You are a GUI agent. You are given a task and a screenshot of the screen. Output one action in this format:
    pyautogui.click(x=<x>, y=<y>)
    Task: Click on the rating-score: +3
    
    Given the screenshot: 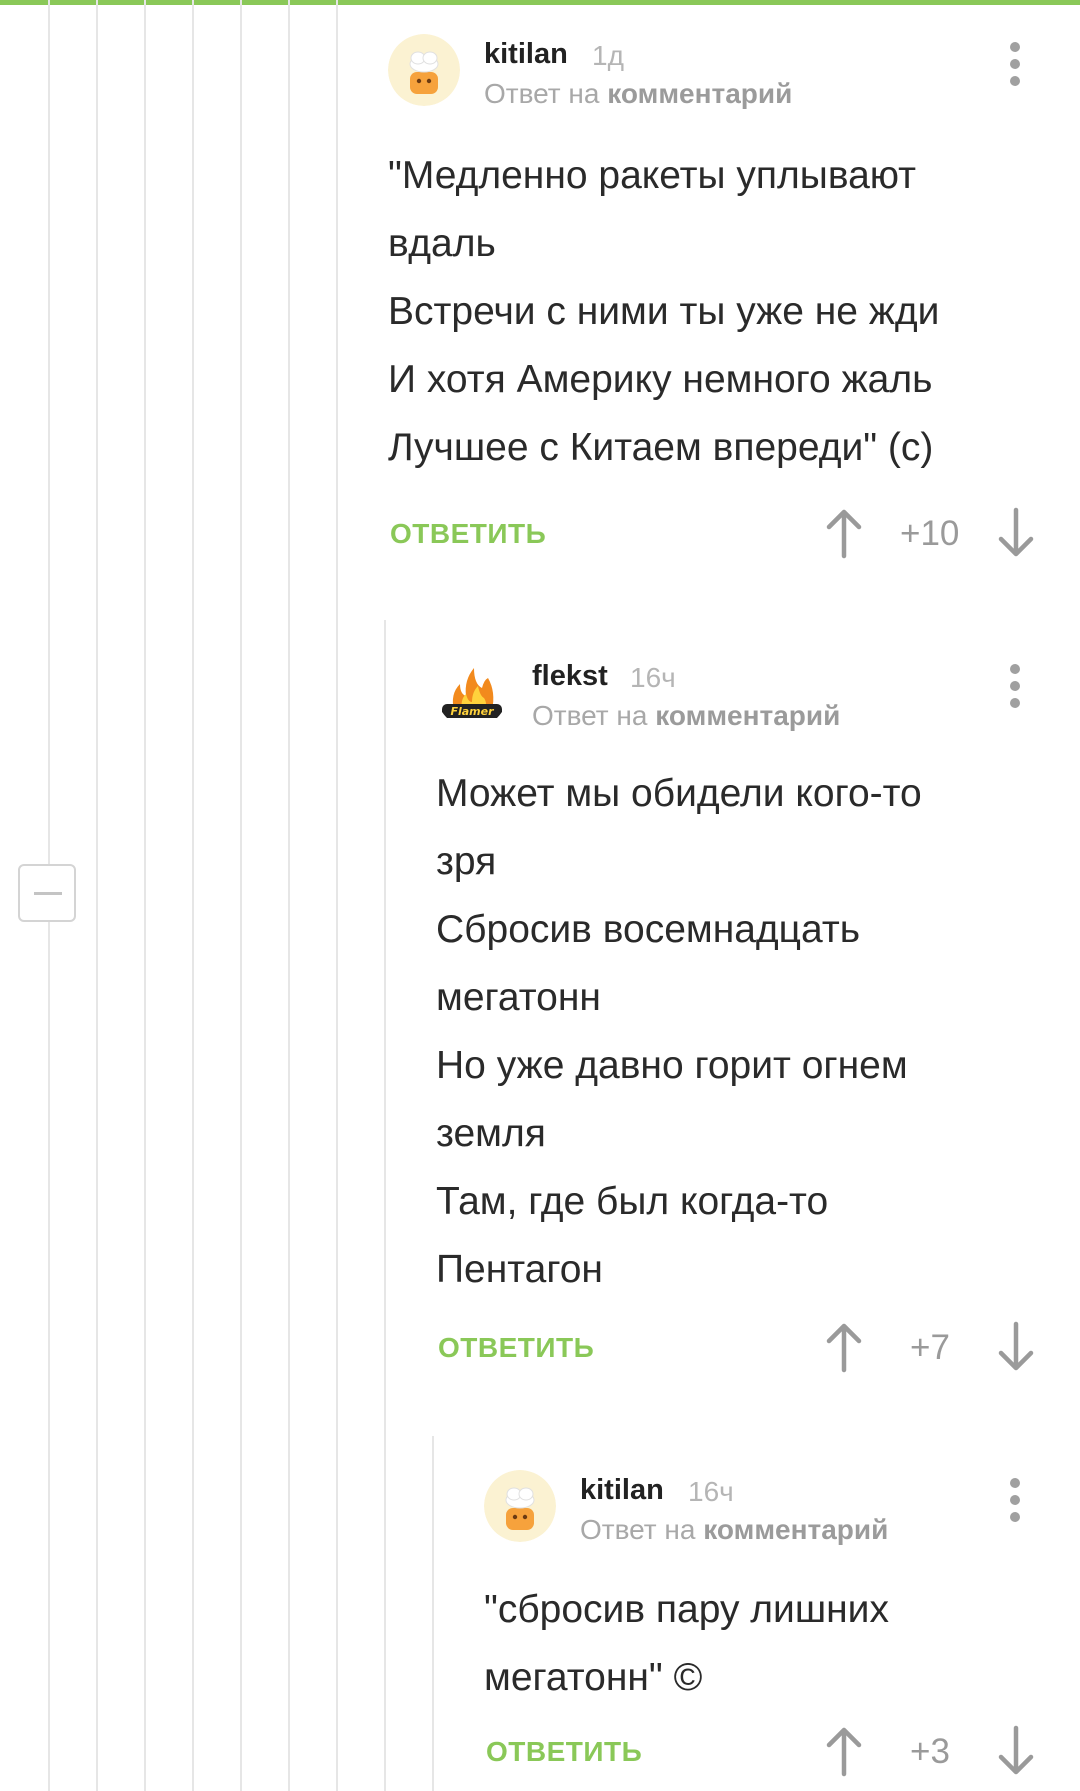 What is the action you would take?
    pyautogui.click(x=930, y=1751)
    